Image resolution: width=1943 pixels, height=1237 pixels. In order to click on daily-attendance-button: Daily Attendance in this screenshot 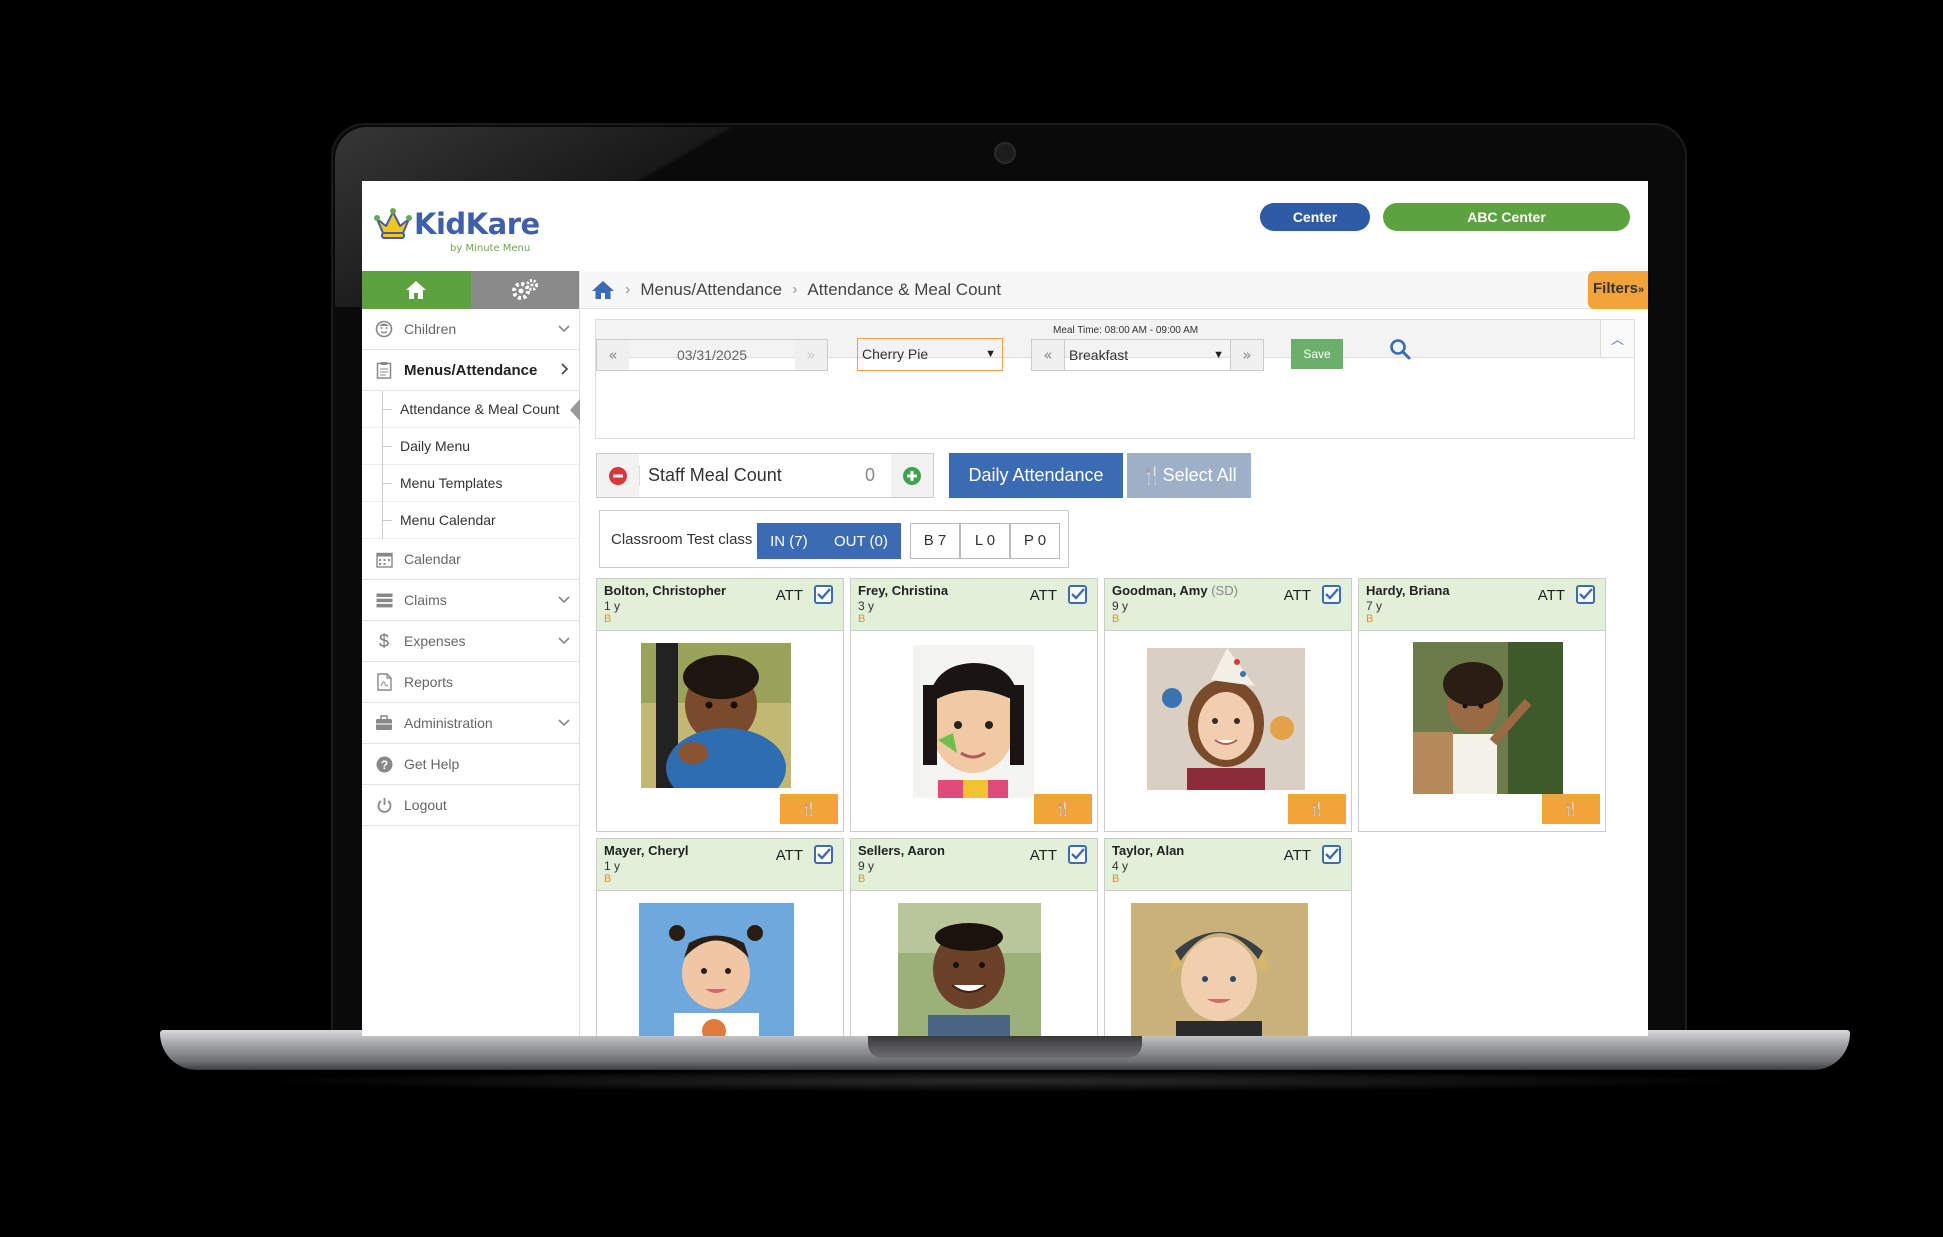, I will do `click(1036, 475)`.